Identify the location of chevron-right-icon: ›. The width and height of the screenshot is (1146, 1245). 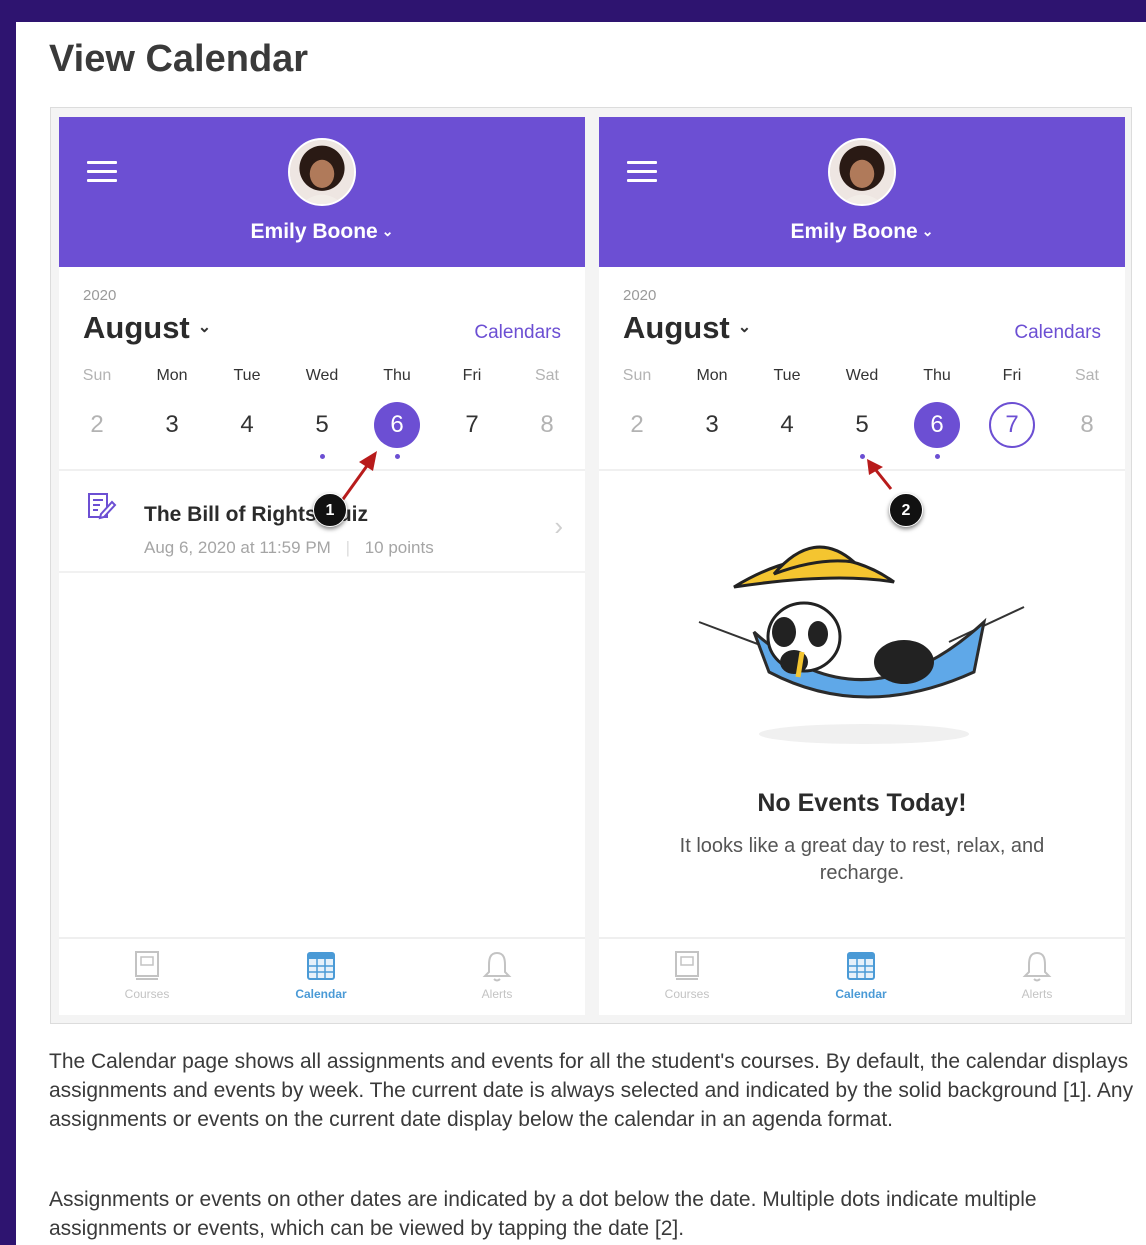
(558, 526).